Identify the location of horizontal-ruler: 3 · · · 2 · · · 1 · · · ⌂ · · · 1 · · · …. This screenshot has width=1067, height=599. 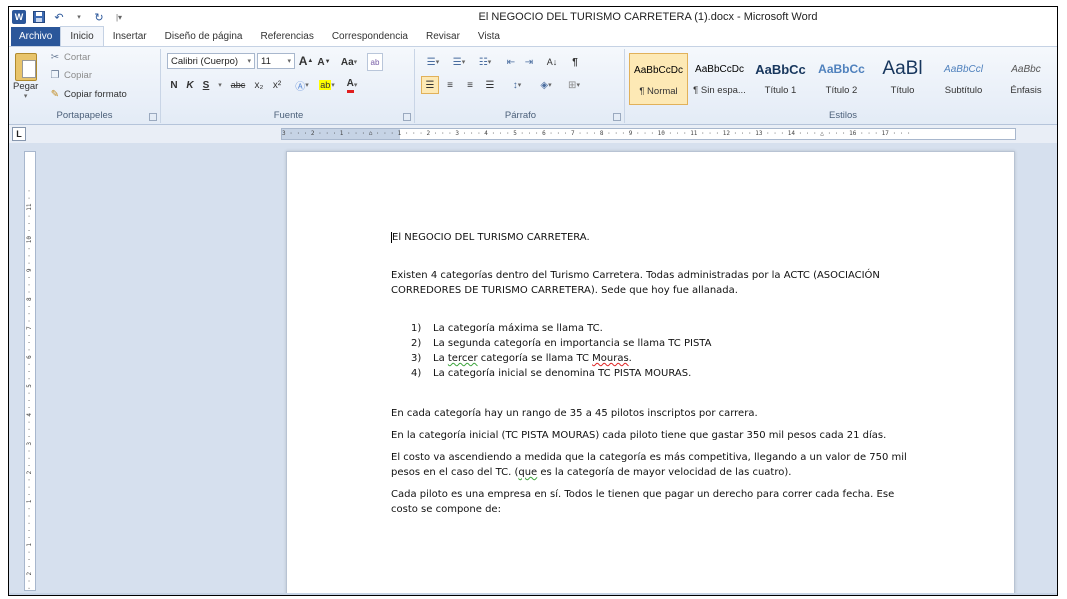
(648, 134).